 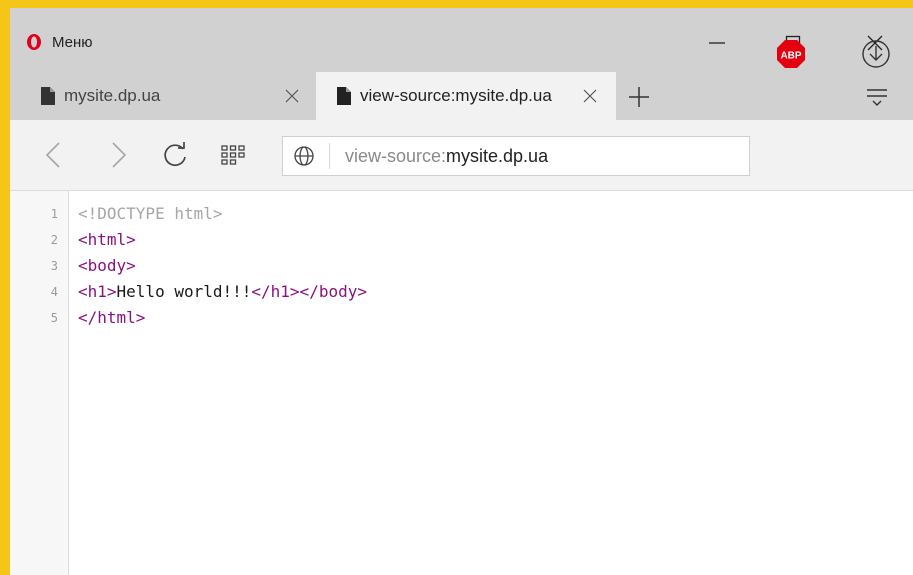 I want to click on minimize-button, so click(x=717, y=43).